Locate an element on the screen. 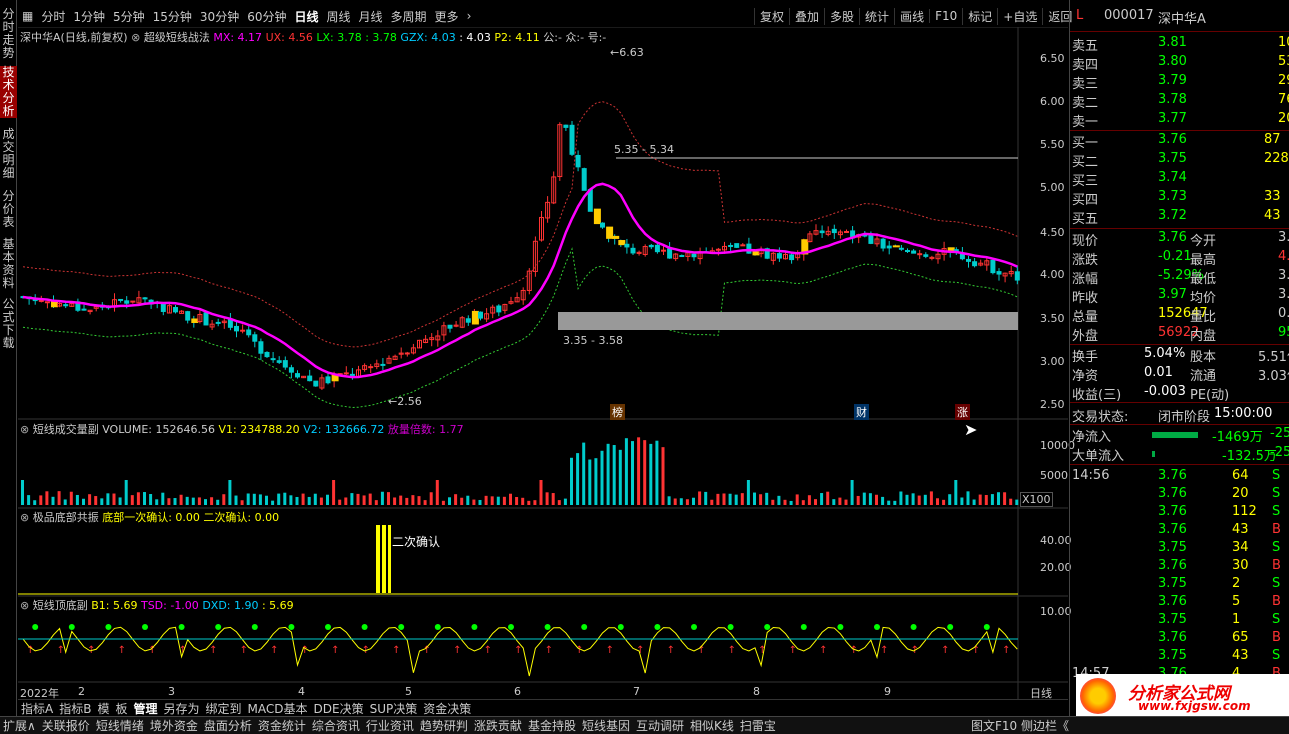  ind2-title: 极品底部共振 is located at coordinates (66, 517).